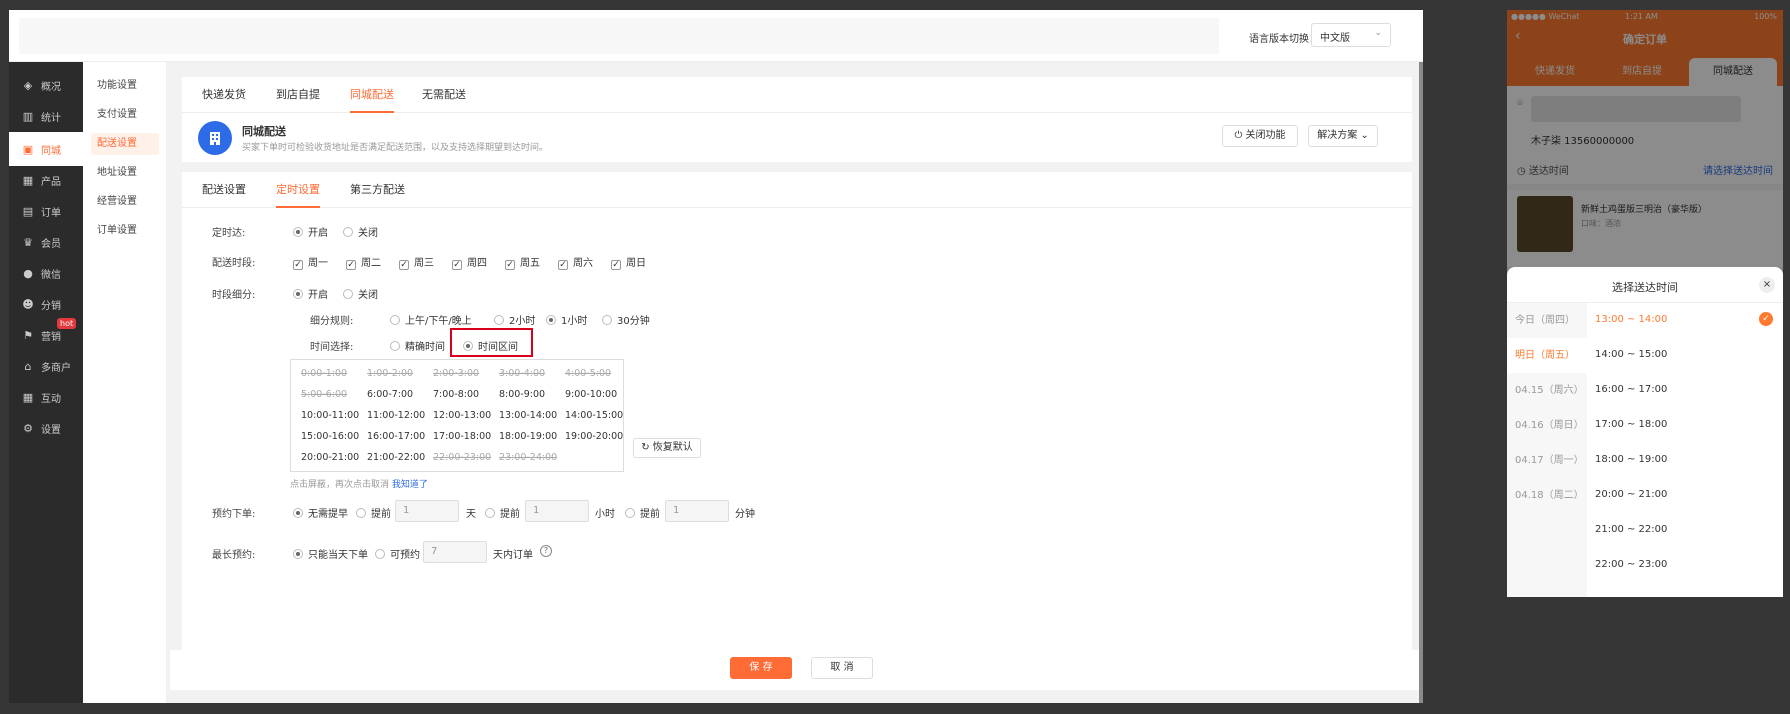 The height and width of the screenshot is (714, 1790). What do you see at coordinates (377, 190) in the screenshot?
I see `tab-third-party: 第三方配送` at bounding box center [377, 190].